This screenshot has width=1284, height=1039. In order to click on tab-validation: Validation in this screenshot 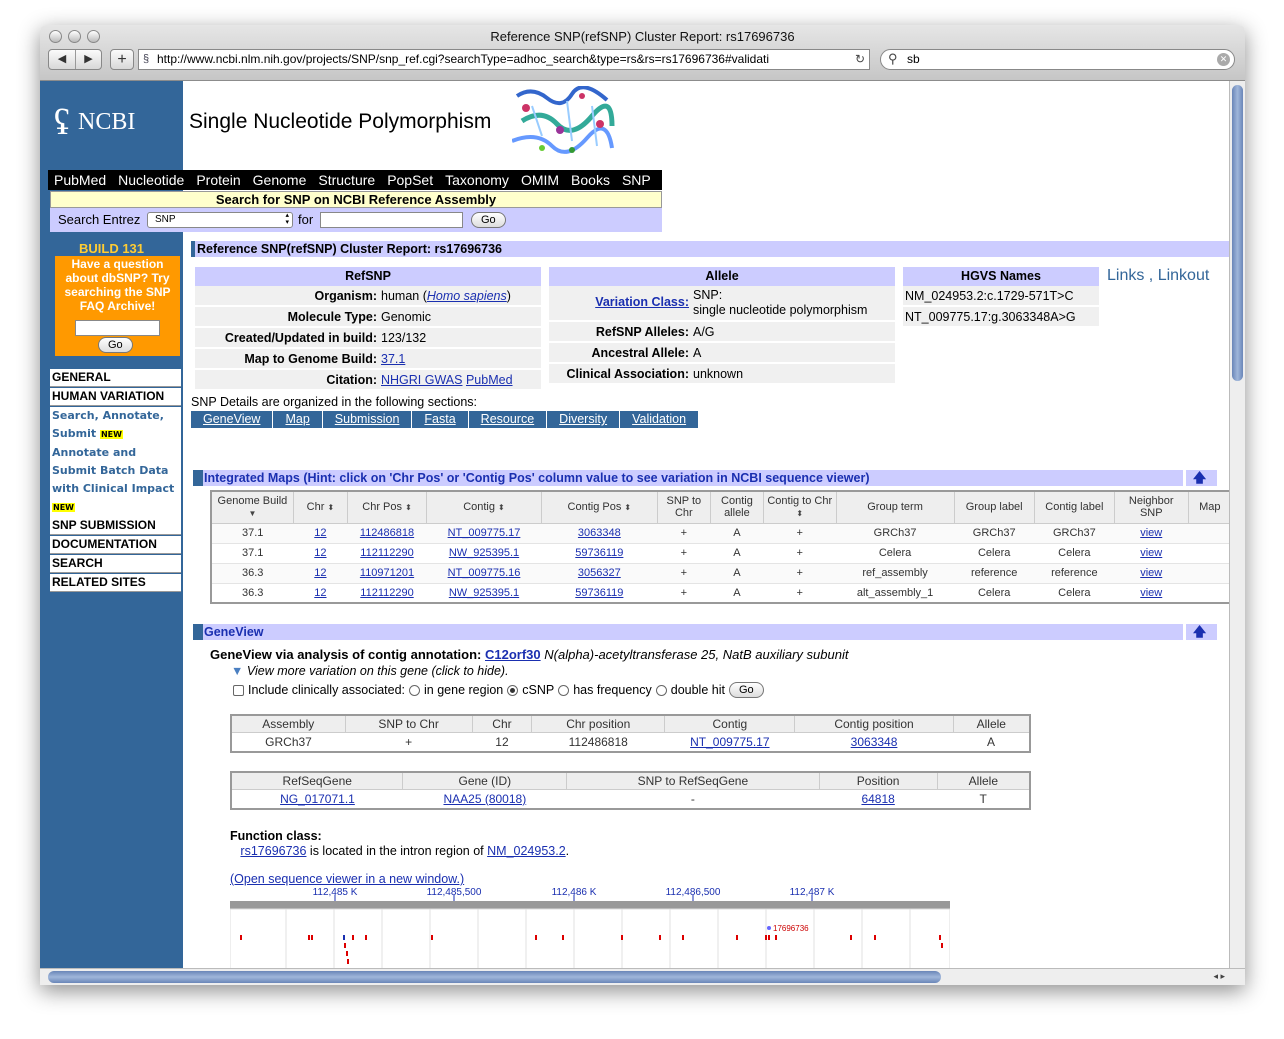, I will do `click(659, 419)`.